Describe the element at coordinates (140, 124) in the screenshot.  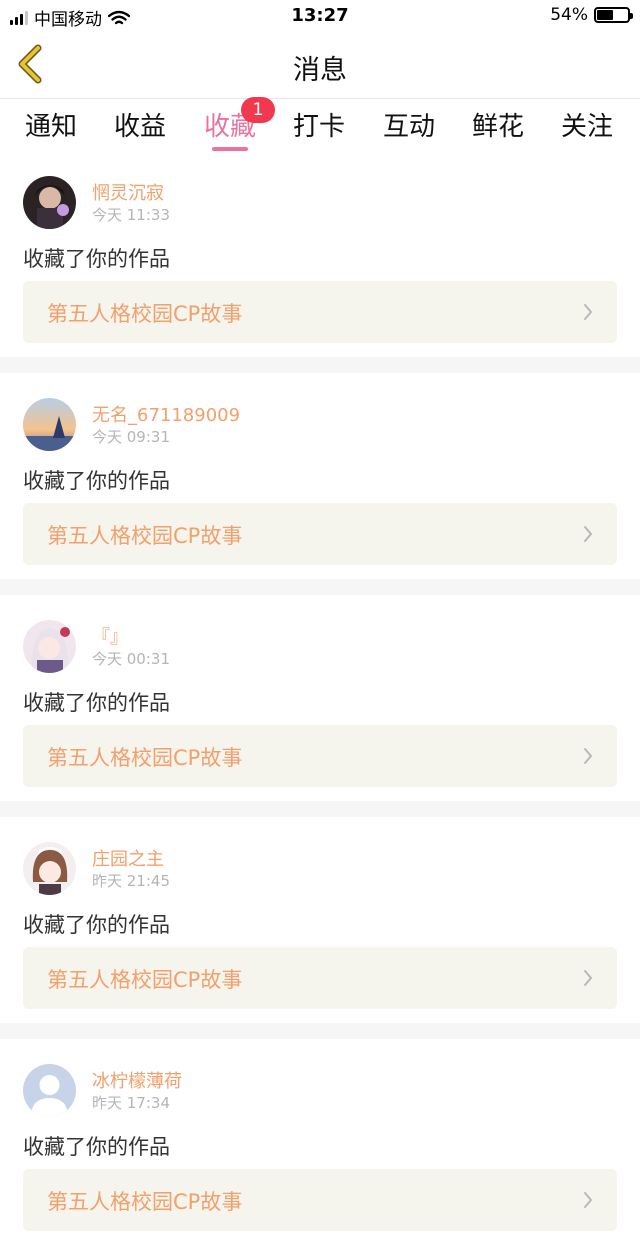
I see `tab-earnings: 收益` at that location.